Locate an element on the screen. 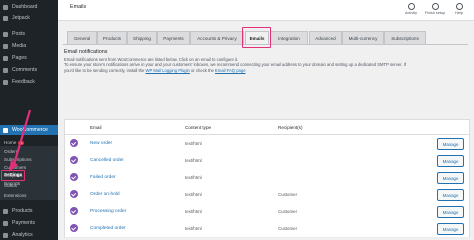 Image resolution: width=474 pixels, height=240 pixels. email-name-link: Cancelled order is located at coordinates (107, 160).